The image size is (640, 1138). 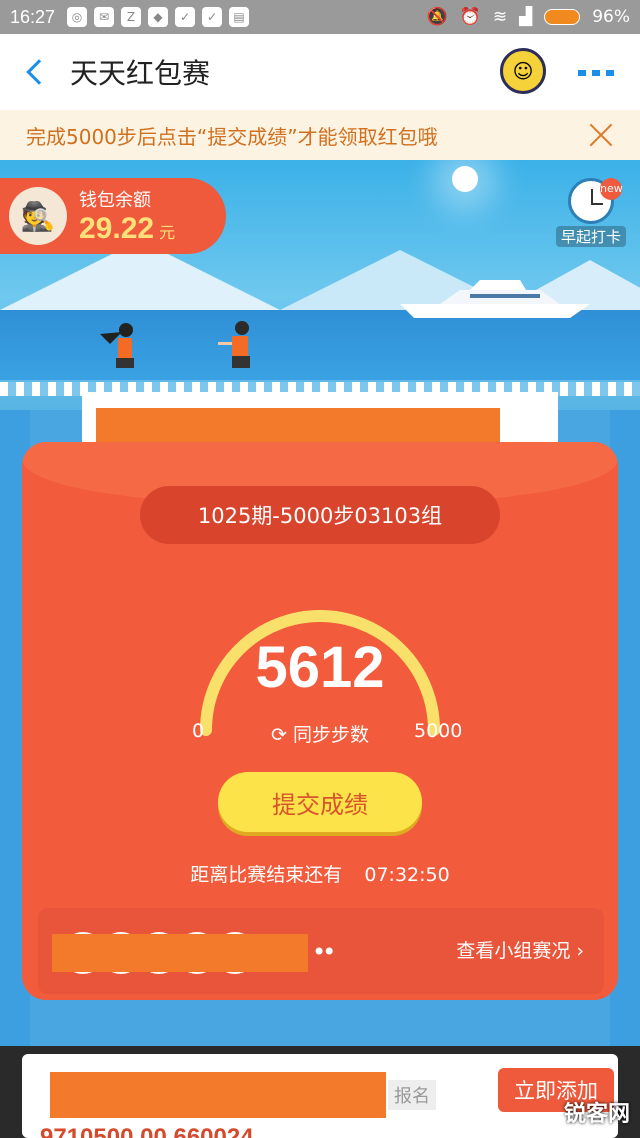 What do you see at coordinates (117, 228) in the screenshot?
I see `wallet-amount: 29.22` at bounding box center [117, 228].